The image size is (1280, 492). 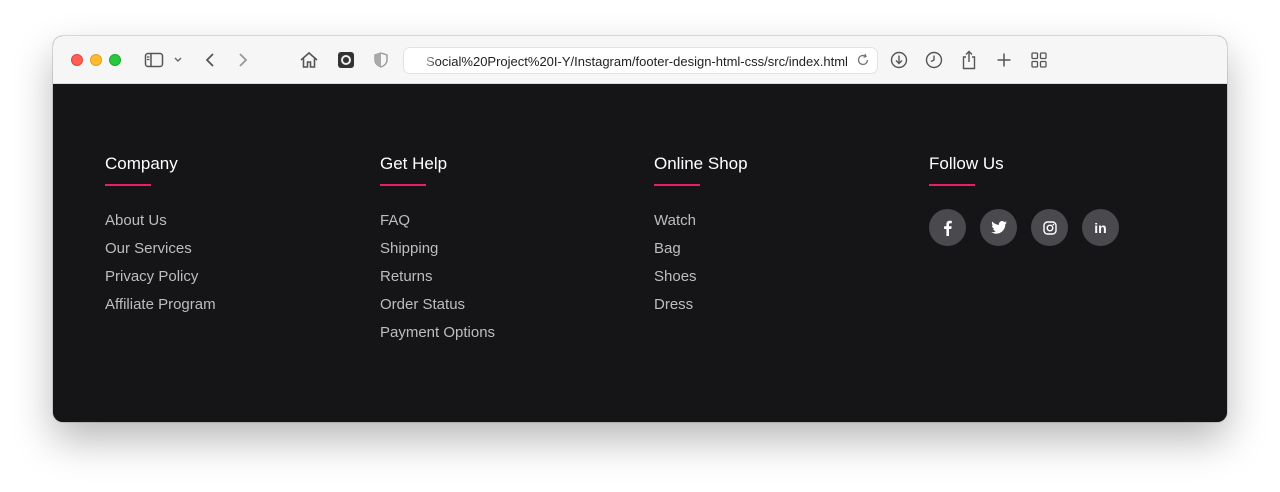 I want to click on footer-column-online-shop: Online Shop Watch Bag Shoes Dress, so click(x=701, y=239).